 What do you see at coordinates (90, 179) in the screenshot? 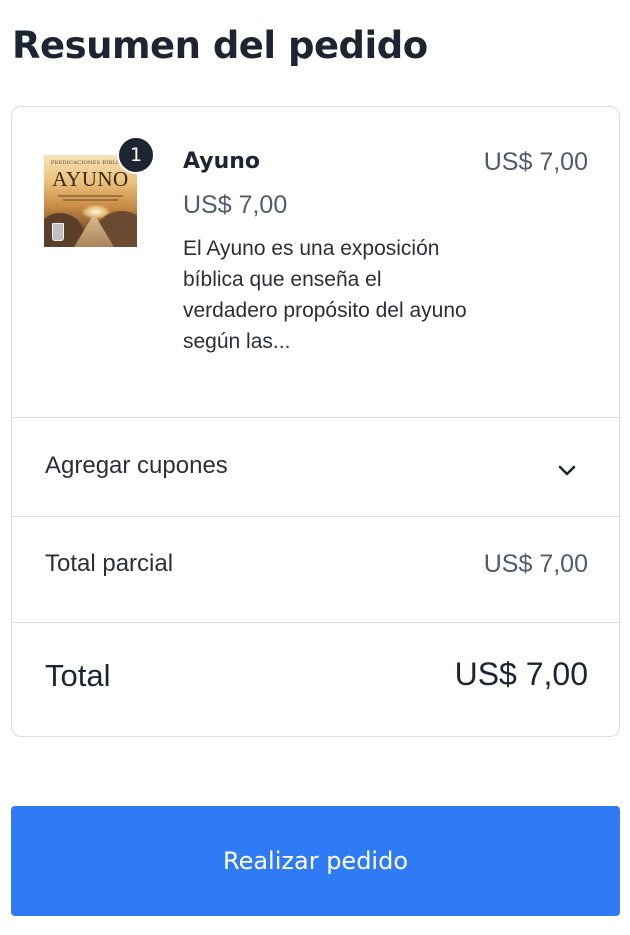
I see `cover-title: AYUNO` at bounding box center [90, 179].